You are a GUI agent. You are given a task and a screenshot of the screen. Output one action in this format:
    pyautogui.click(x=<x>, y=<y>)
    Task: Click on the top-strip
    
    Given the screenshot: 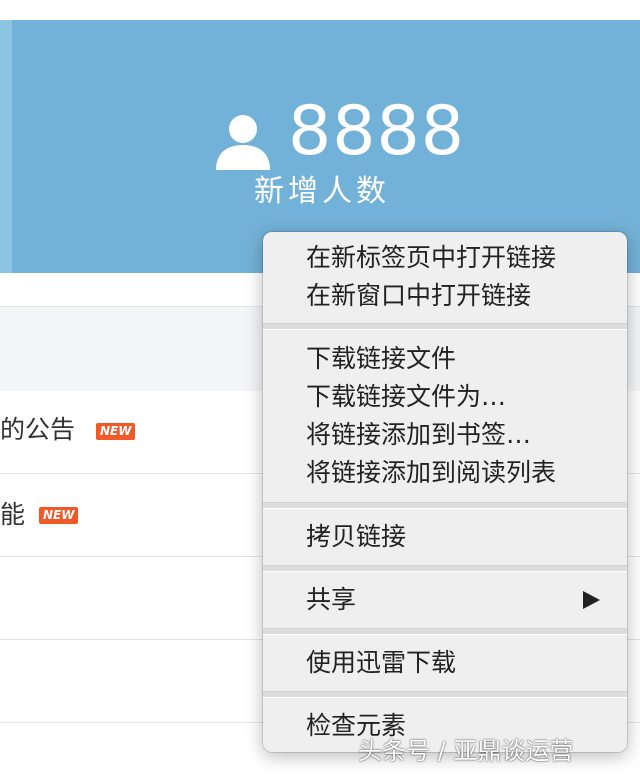 What is the action you would take?
    pyautogui.click(x=320, y=10)
    